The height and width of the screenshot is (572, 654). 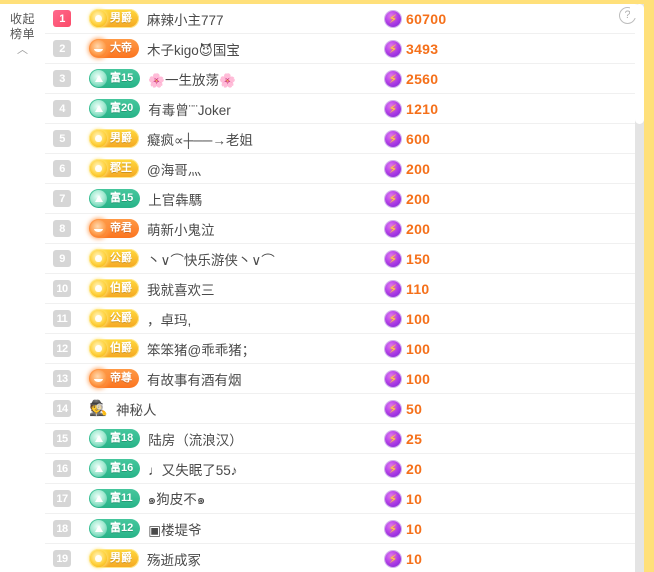 I want to click on scrollbar-thumb, so click(x=639, y=64).